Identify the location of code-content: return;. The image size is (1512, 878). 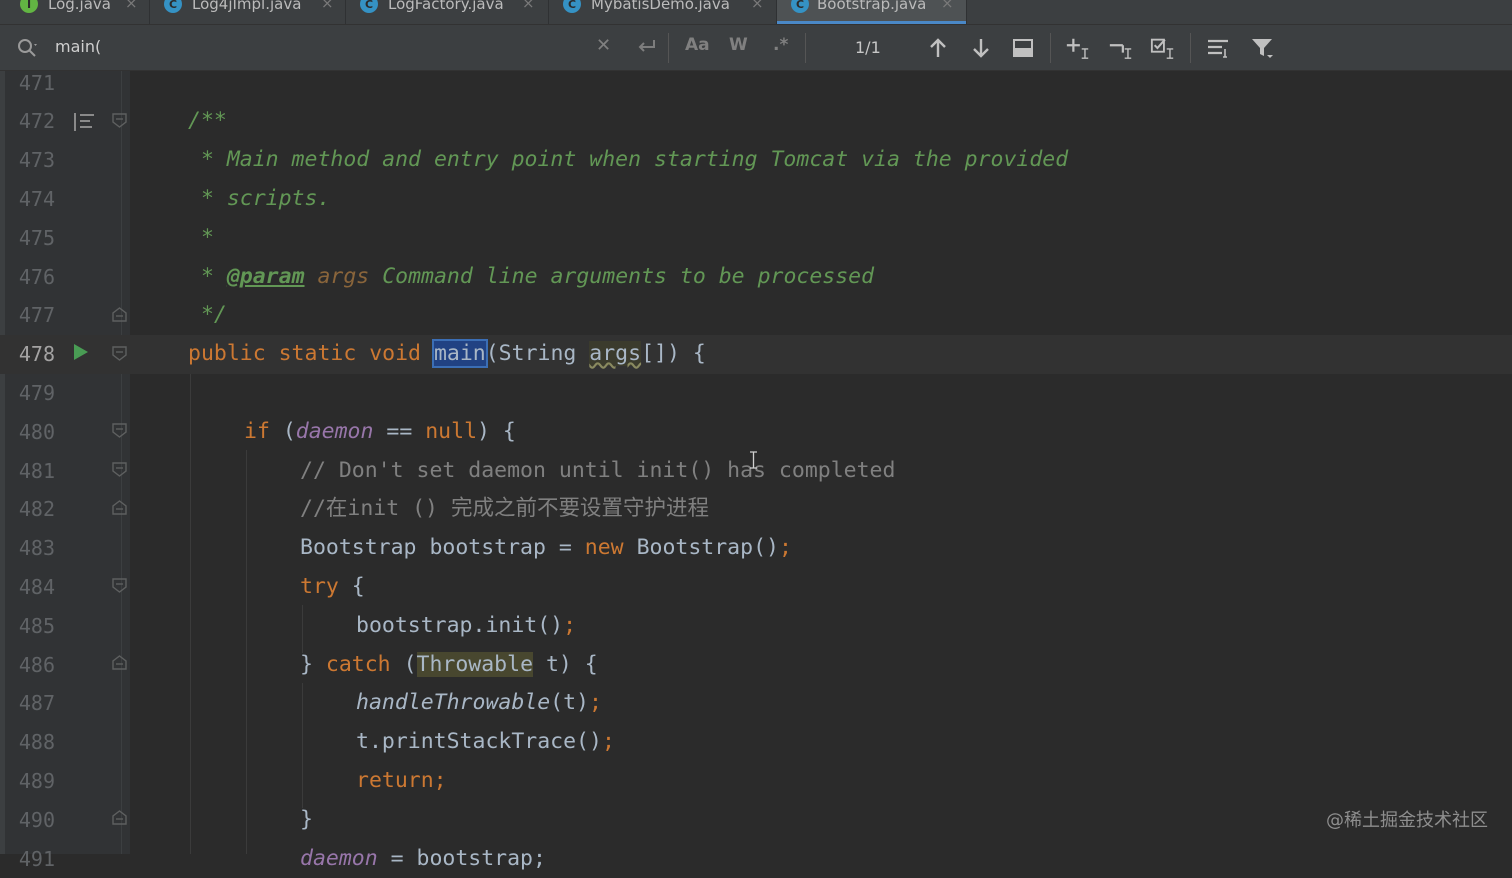
(401, 781).